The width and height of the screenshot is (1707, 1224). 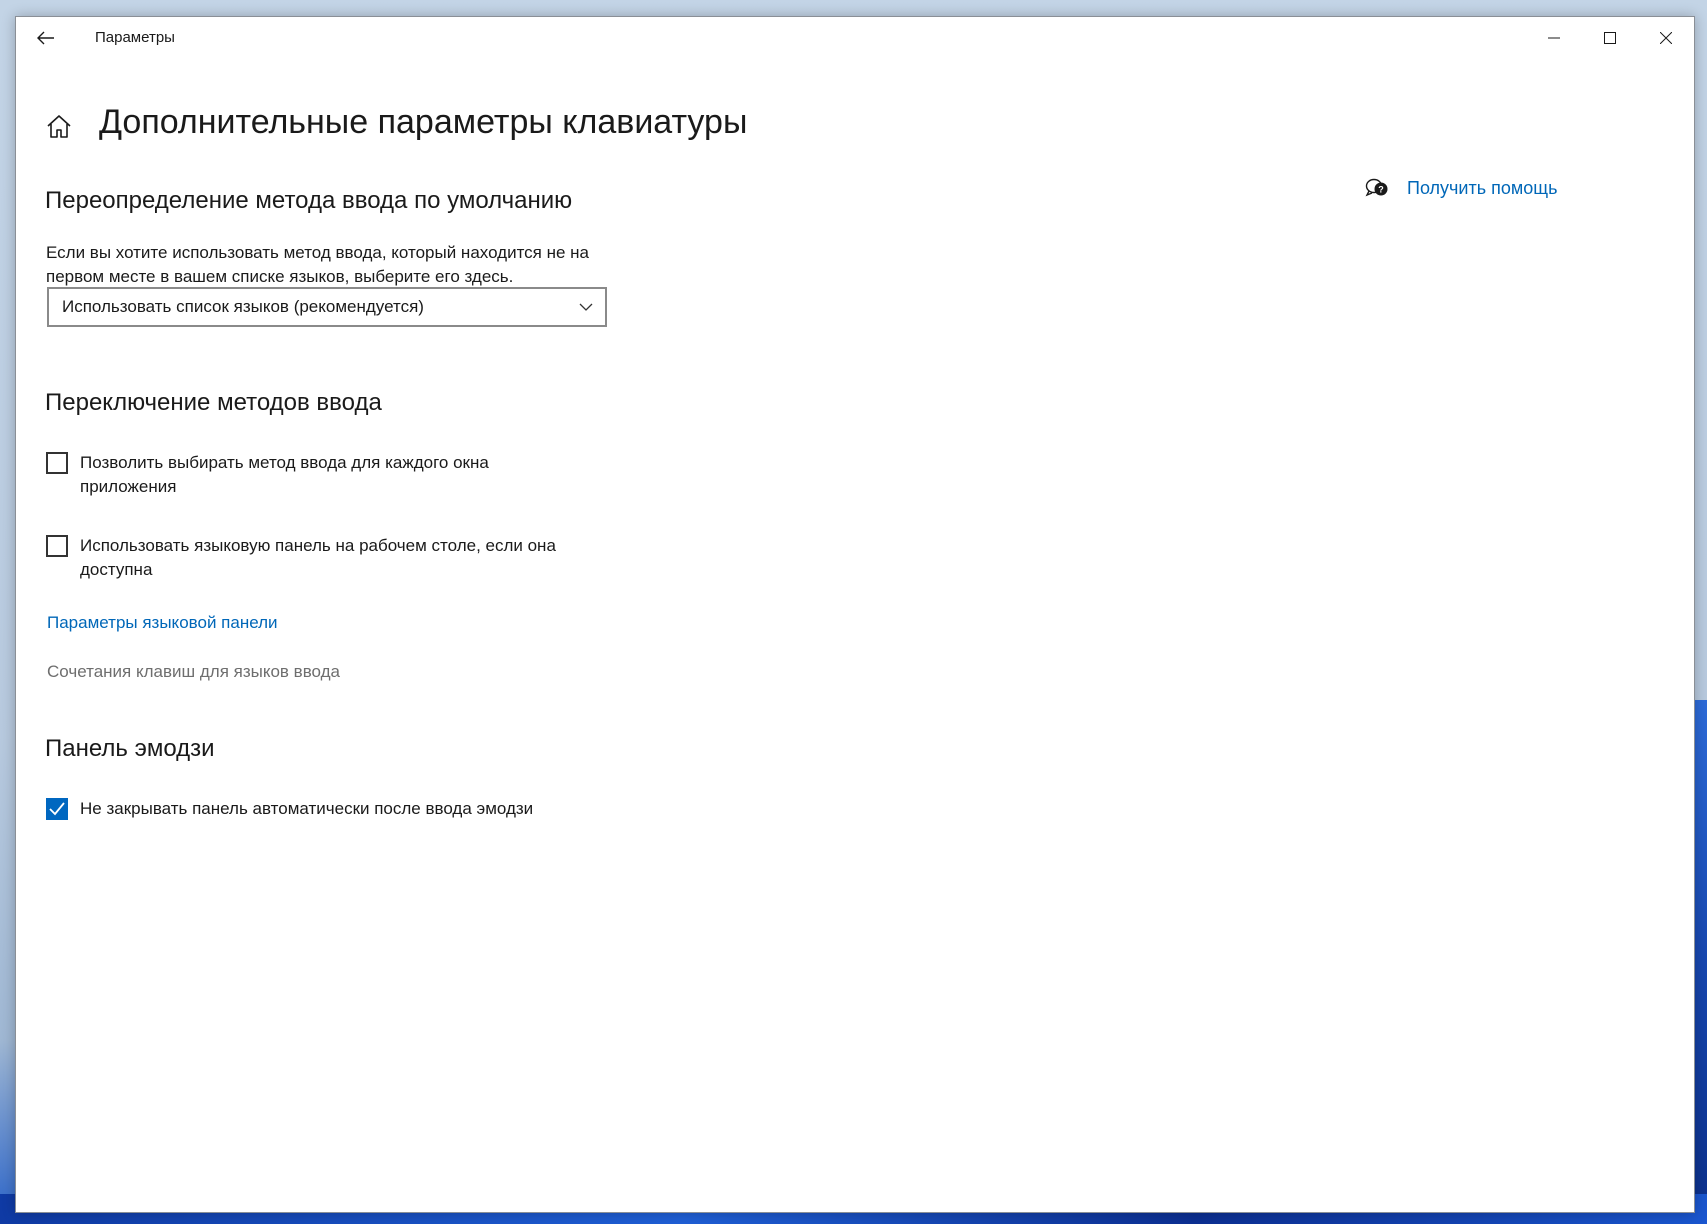 I want to click on close-icon, so click(x=1666, y=38).